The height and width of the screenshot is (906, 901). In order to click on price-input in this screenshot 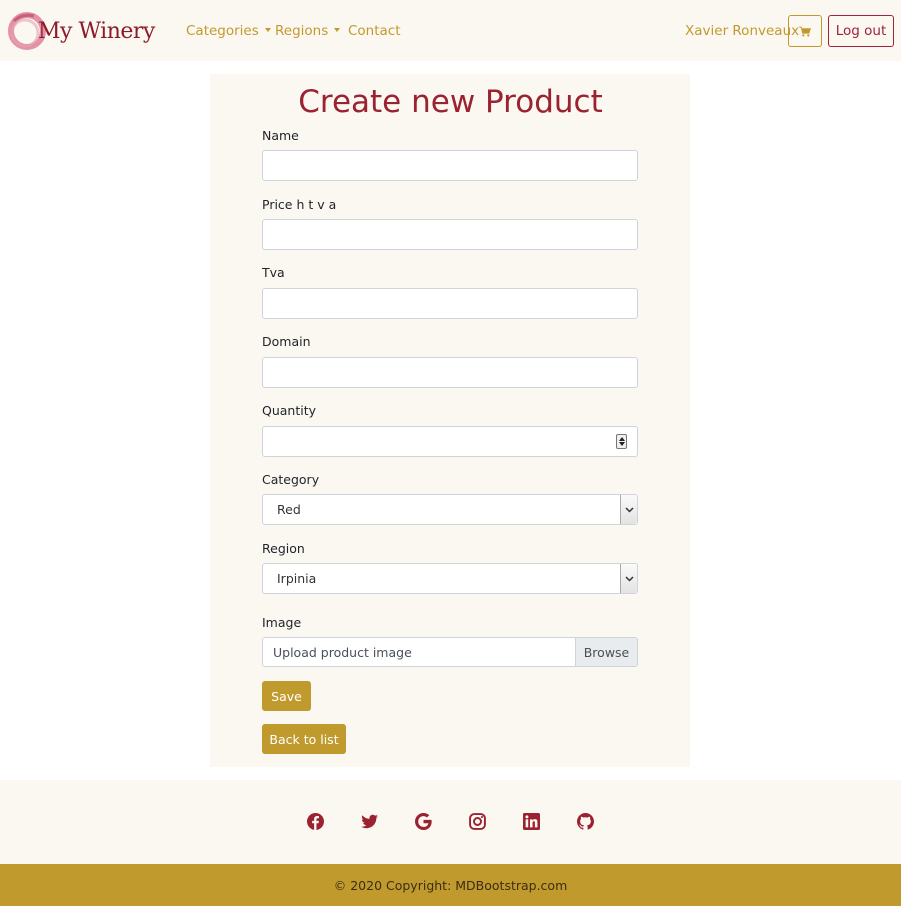, I will do `click(450, 234)`.